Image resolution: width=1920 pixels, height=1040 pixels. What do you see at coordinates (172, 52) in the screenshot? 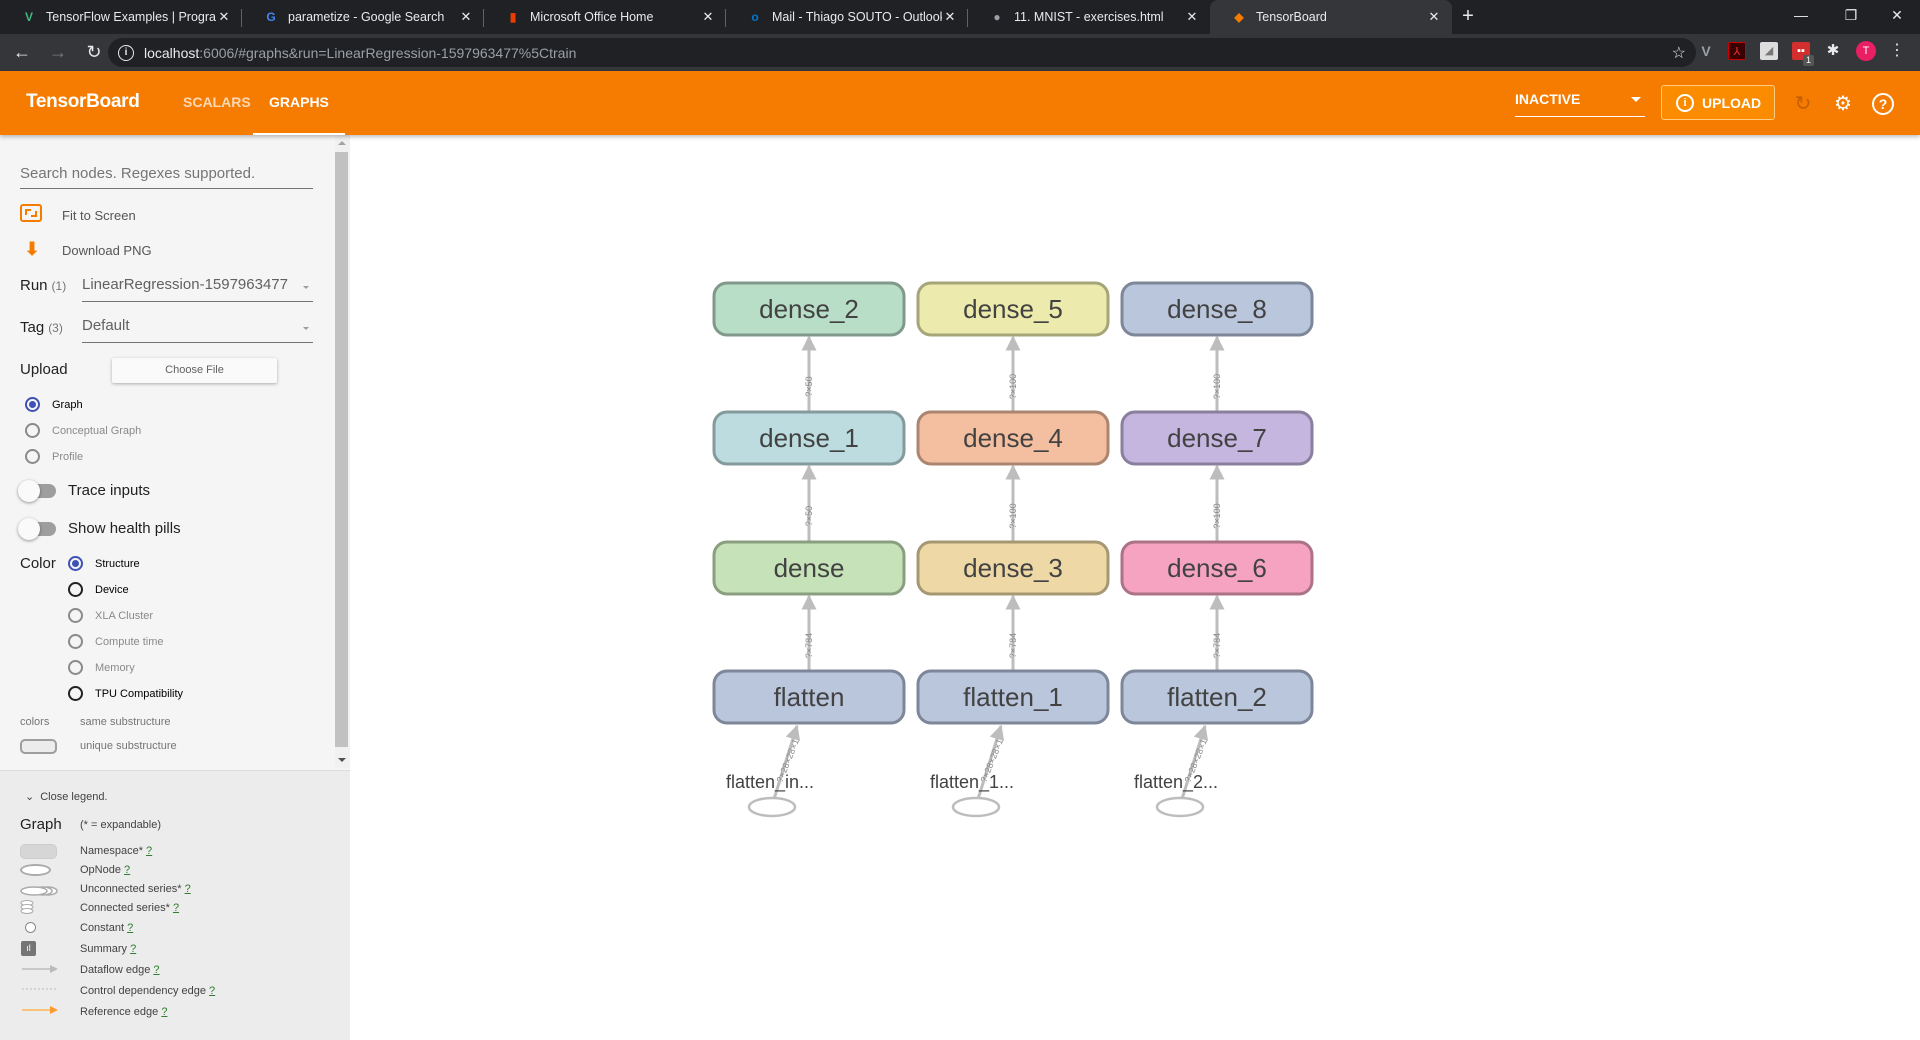
I see `url-host: localhost` at bounding box center [172, 52].